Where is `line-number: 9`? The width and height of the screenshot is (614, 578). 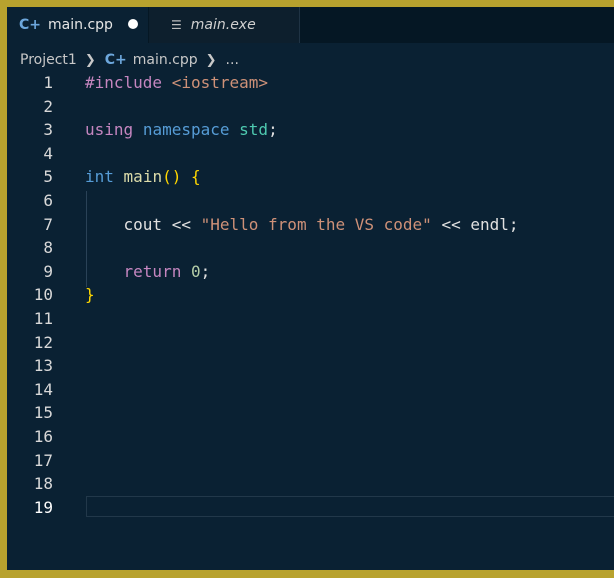
line-number: 9 is located at coordinates (48, 271).